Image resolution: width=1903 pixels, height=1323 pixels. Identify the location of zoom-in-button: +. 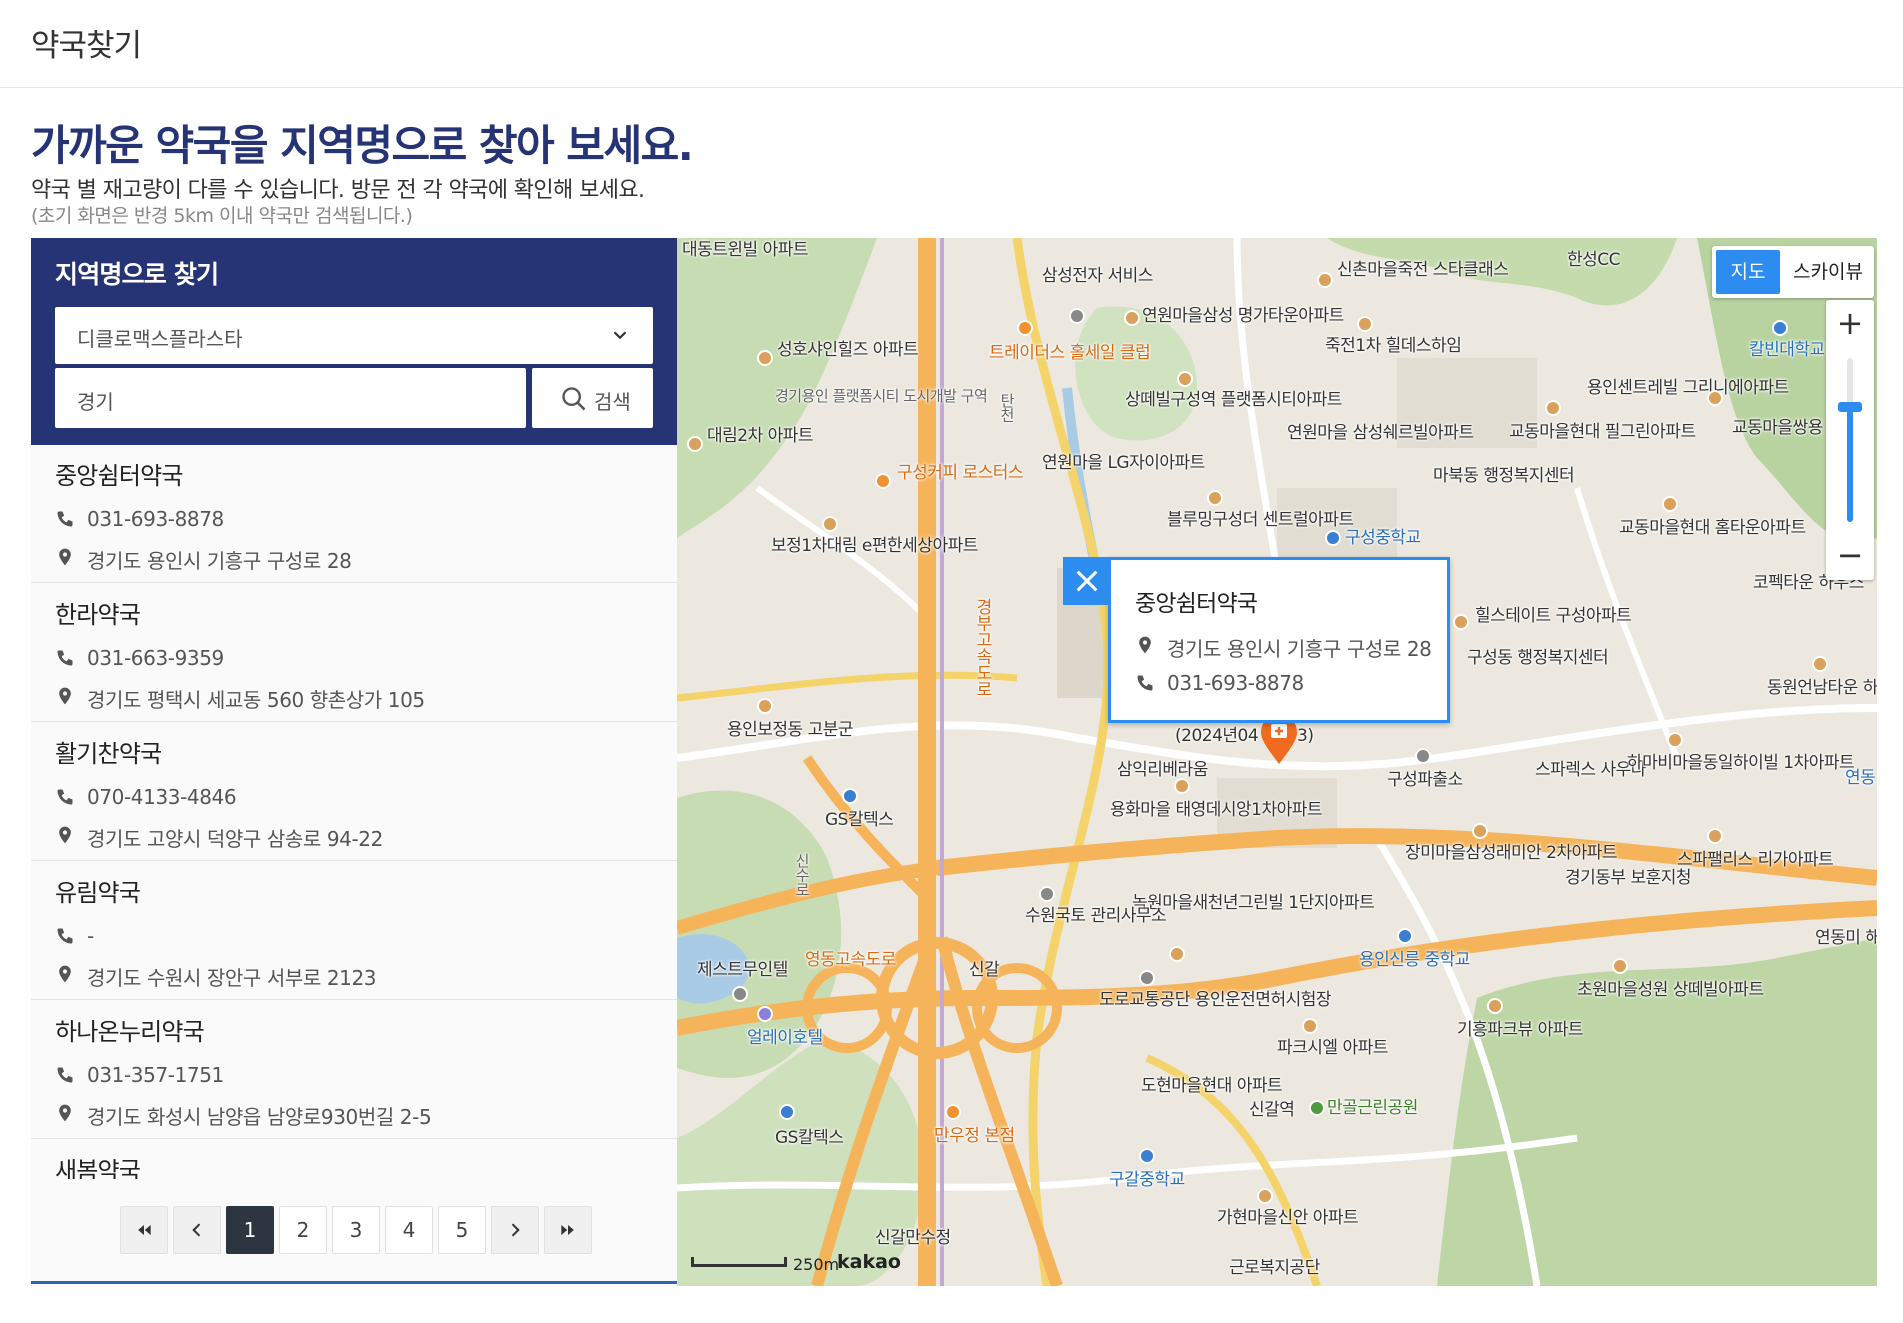
(1850, 324).